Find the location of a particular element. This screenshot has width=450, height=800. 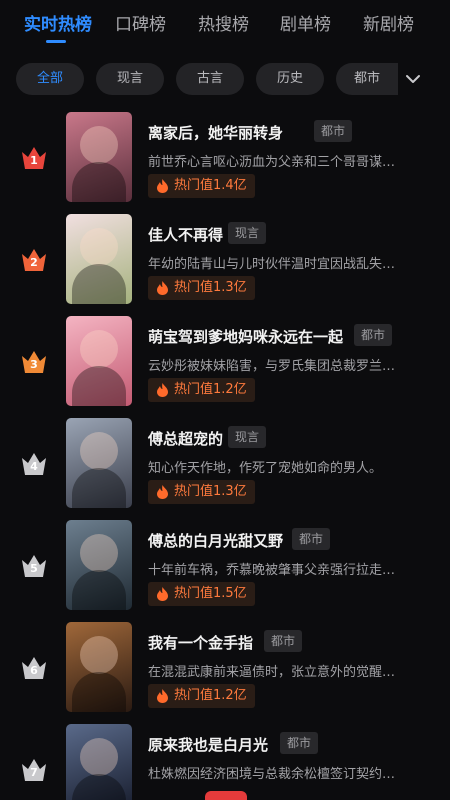

drama-title: 傅总的白月光甜又野 is located at coordinates (215, 540).